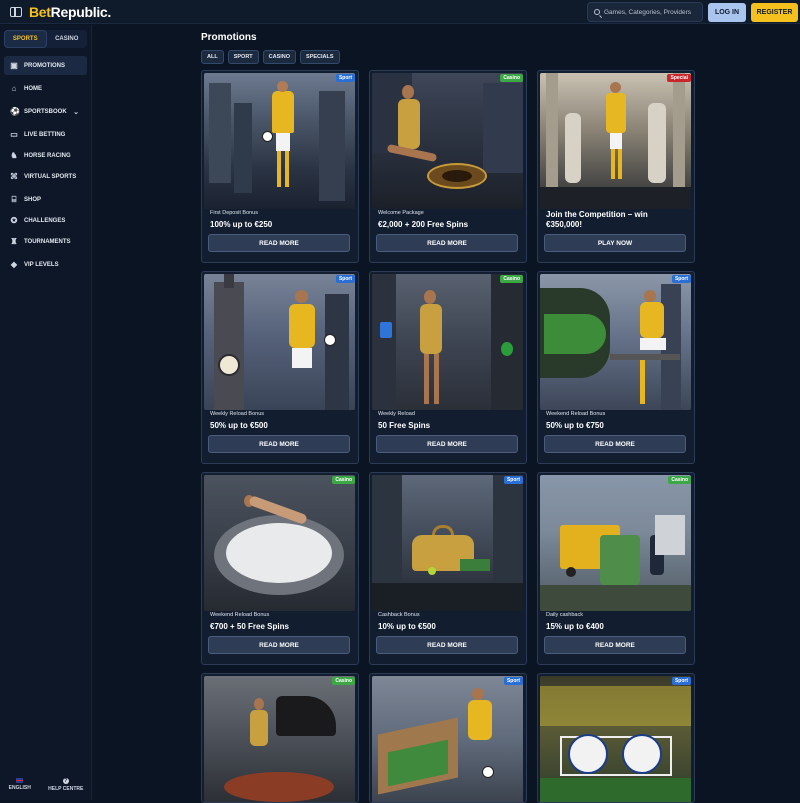 The height and width of the screenshot is (803, 800). Describe the element at coordinates (14, 264) in the screenshot. I see `diamond-icon: ◆` at that location.